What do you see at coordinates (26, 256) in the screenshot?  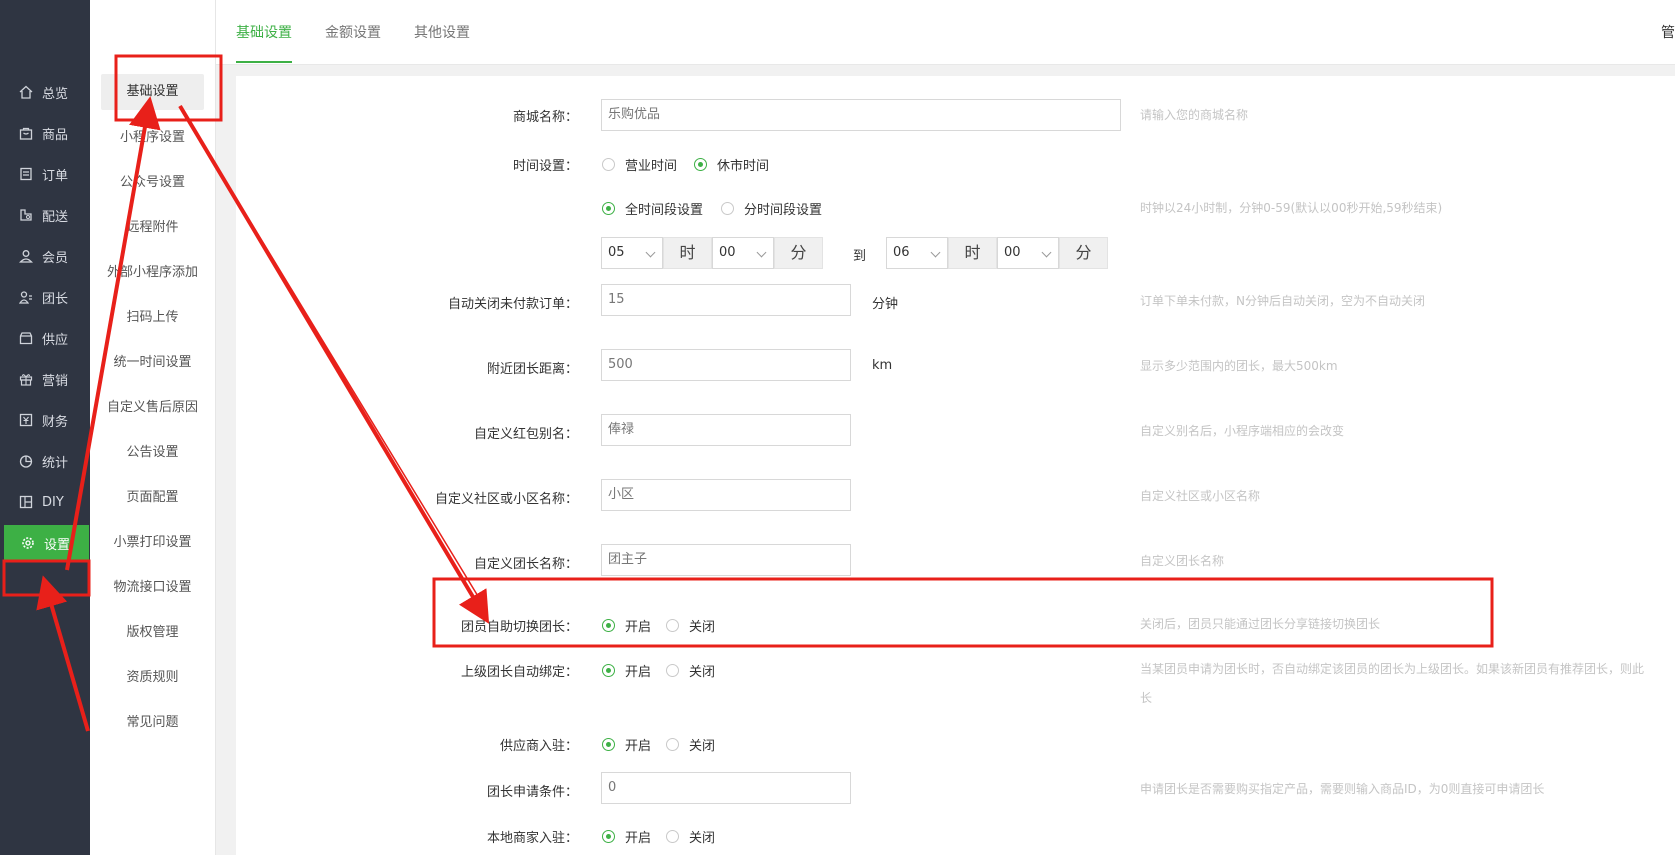 I see `user-icon` at bounding box center [26, 256].